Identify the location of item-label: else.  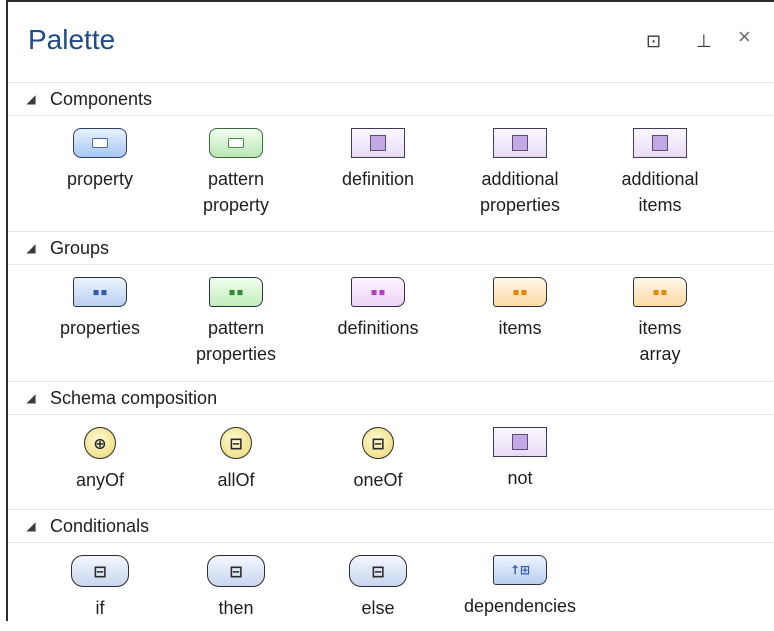
(378, 608).